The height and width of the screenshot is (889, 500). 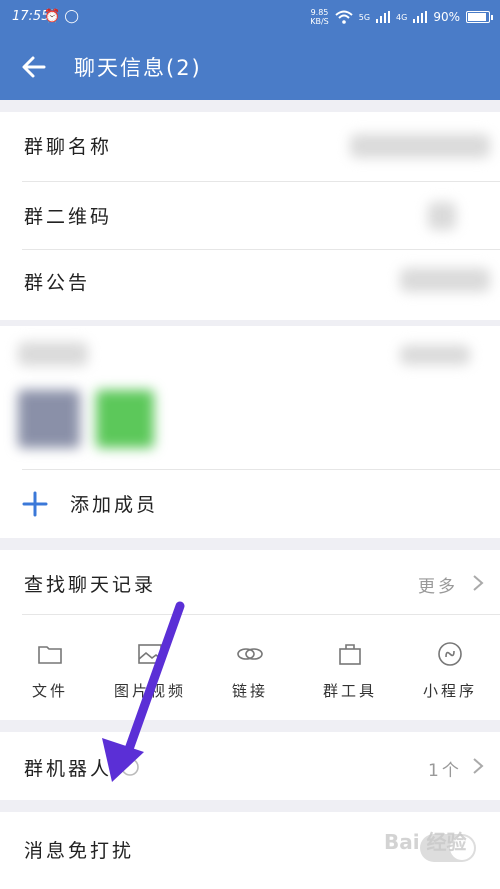 I want to click on group-qr-row: 群二维码, so click(x=250, y=216).